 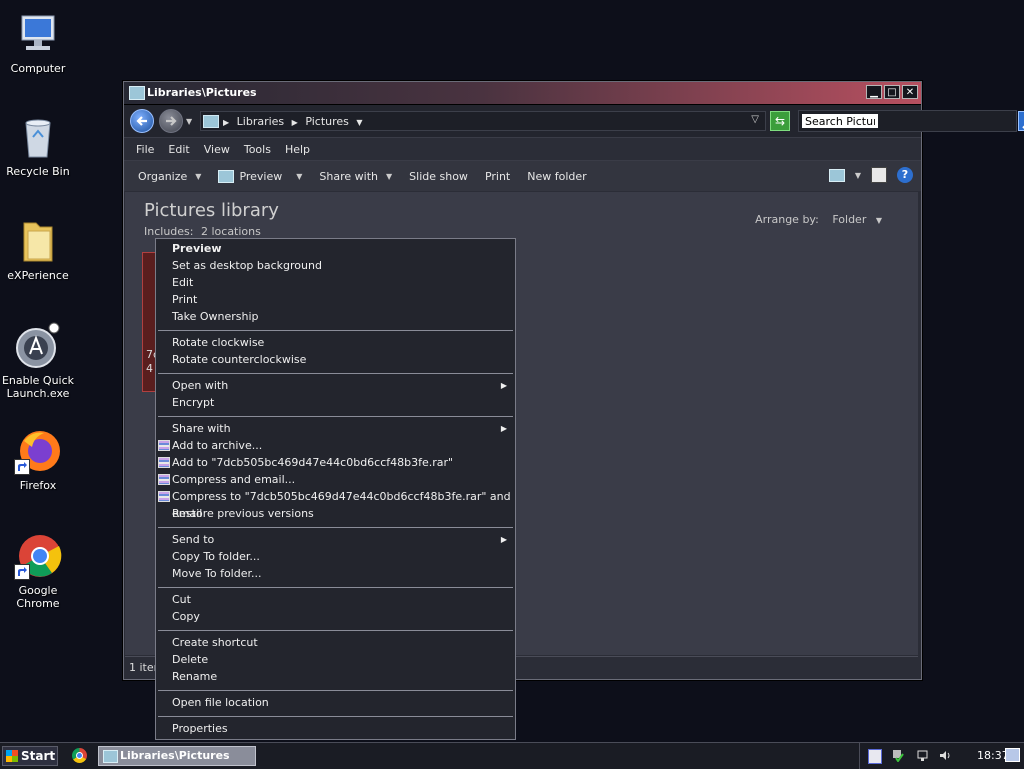 I want to click on breadcrumb-pictures: Pictures, so click(x=327, y=121).